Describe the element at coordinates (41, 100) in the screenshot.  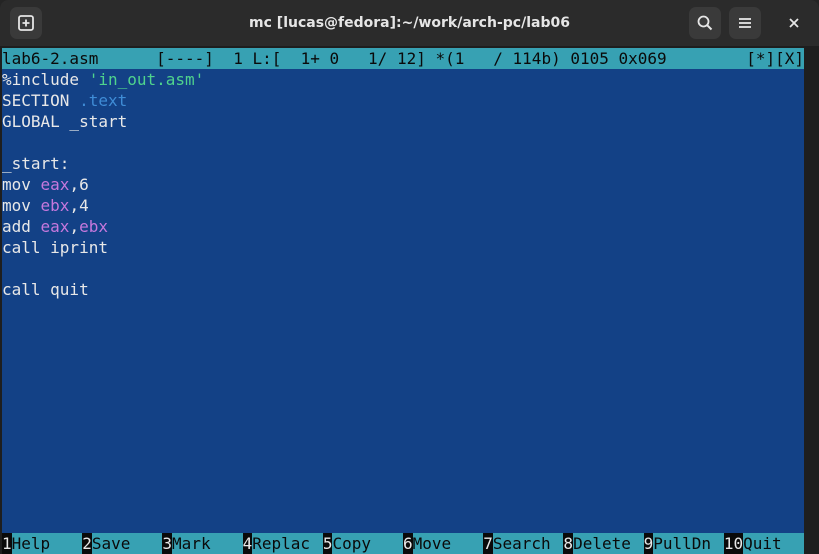
I see `code-token: SECTION` at that location.